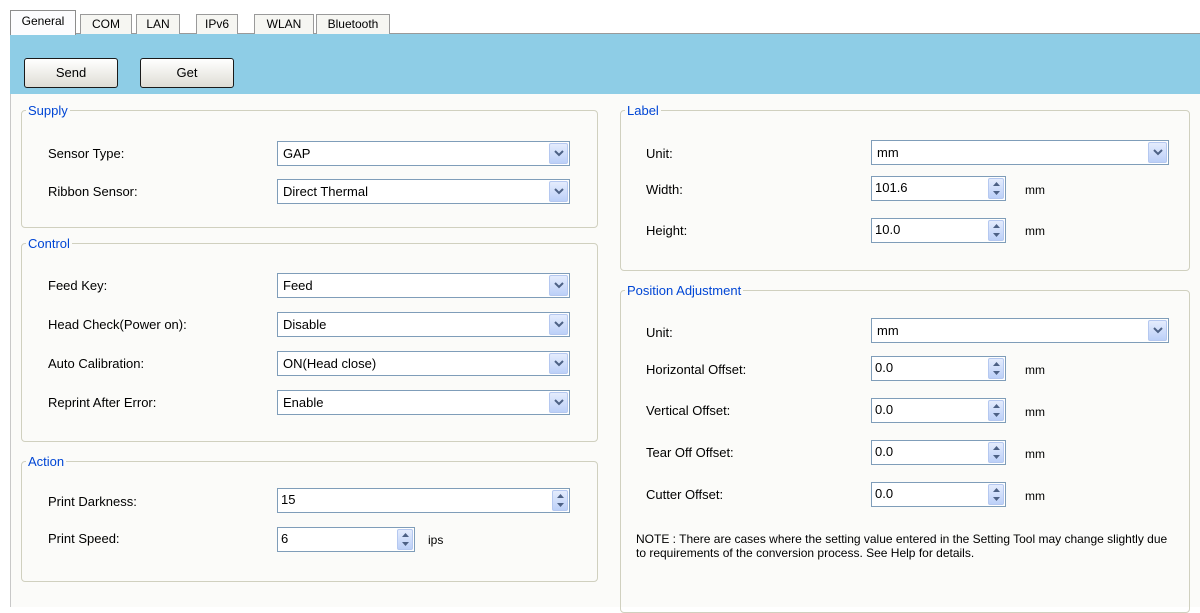 This screenshot has width=1200, height=613. Describe the element at coordinates (93, 191) in the screenshot. I see `ribbon-sensor-label: Ribbon Sensor:` at that location.